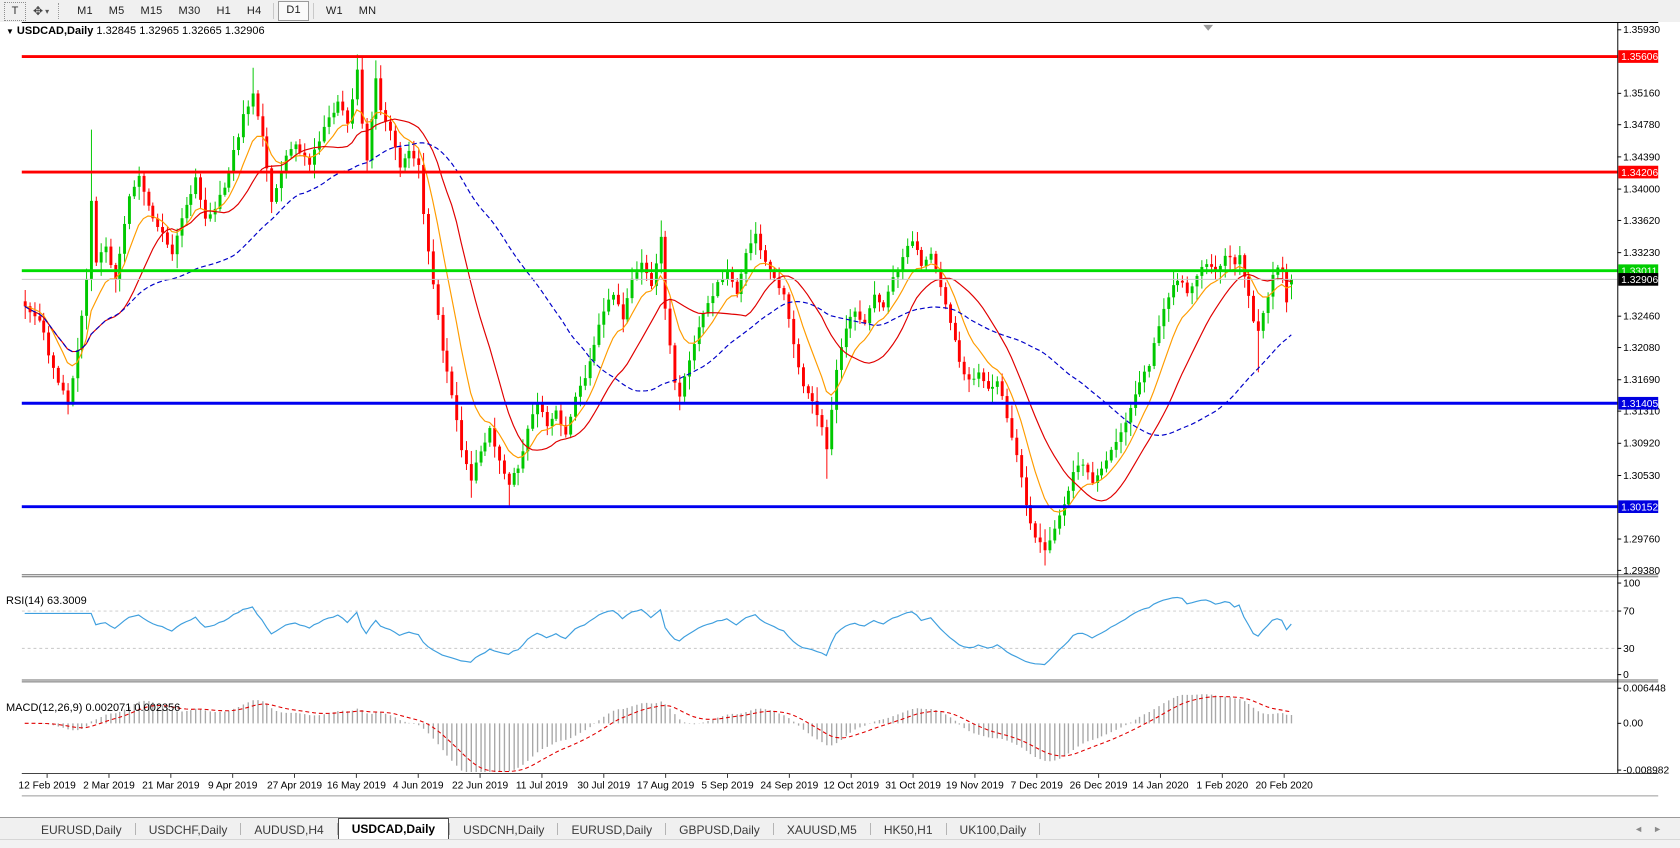 The height and width of the screenshot is (848, 1680). What do you see at coordinates (503, 830) in the screenshot?
I see `chart-tab-usdcnh-daily: USDCNH,Daily` at bounding box center [503, 830].